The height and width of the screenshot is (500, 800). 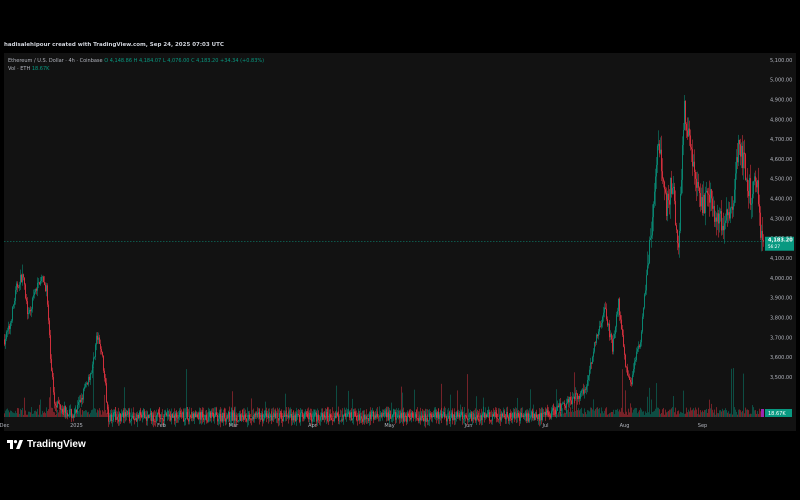 I want to click on volume-label: Vol · ETH, so click(x=19, y=69).